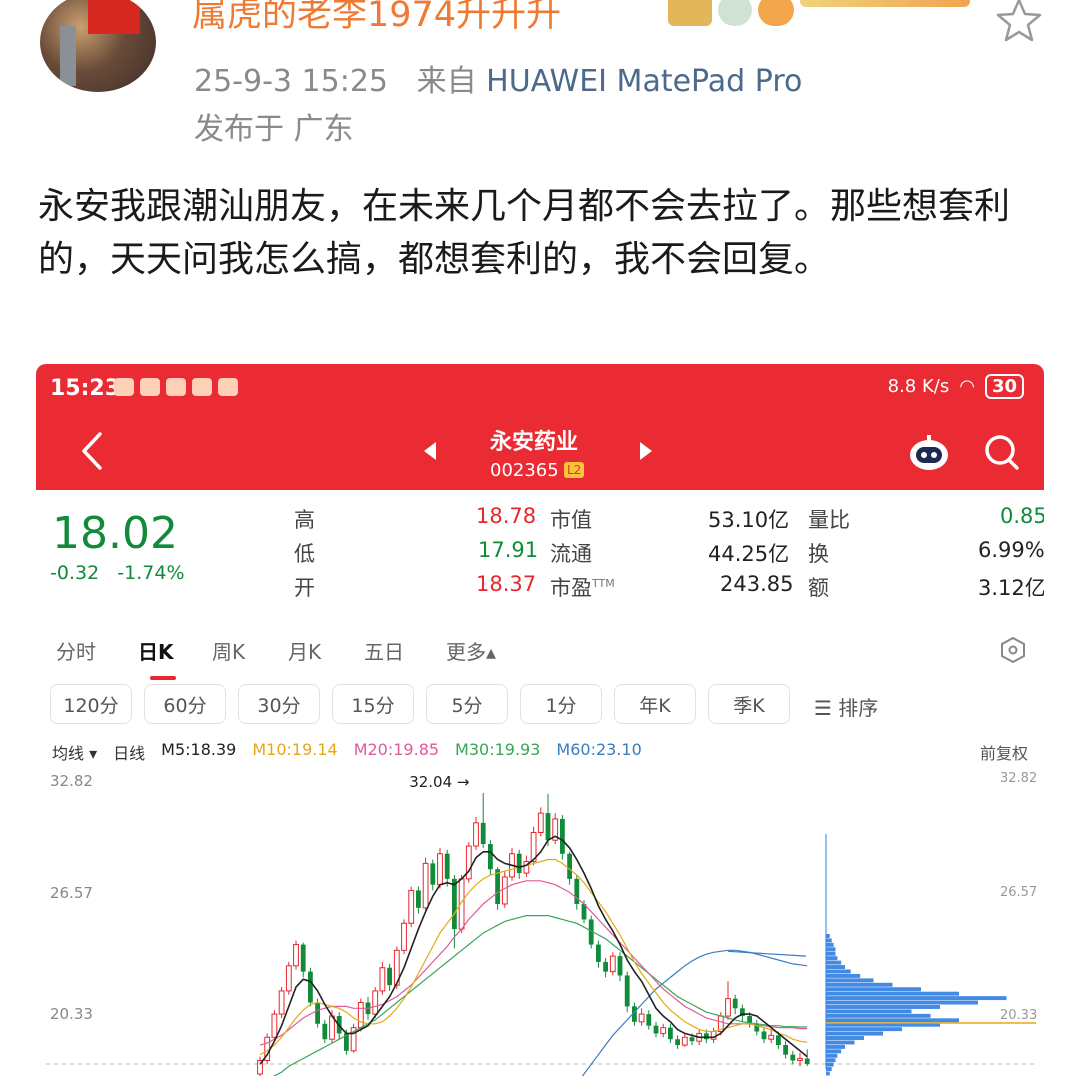 This screenshot has height=1076, width=1072. What do you see at coordinates (373, 704) in the screenshot?
I see `pill-15min: 15分` at bounding box center [373, 704].